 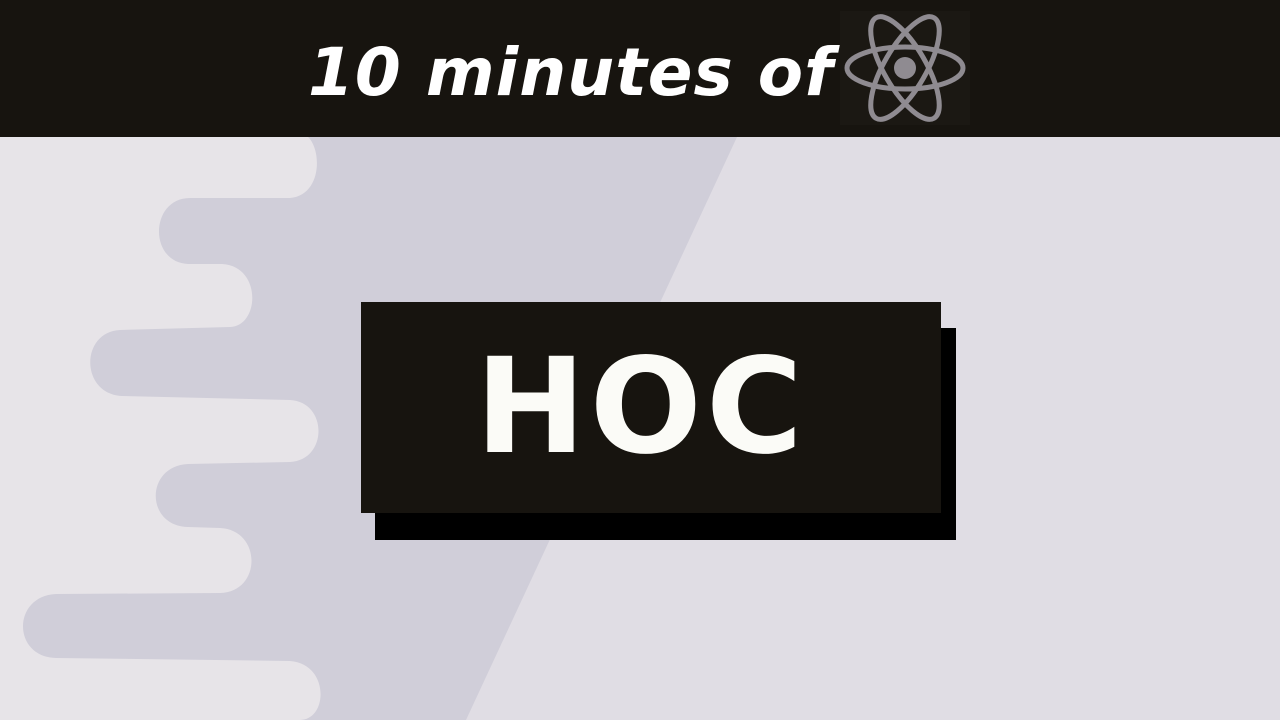 What do you see at coordinates (905, 68) in the screenshot?
I see `react-atom-icon` at bounding box center [905, 68].